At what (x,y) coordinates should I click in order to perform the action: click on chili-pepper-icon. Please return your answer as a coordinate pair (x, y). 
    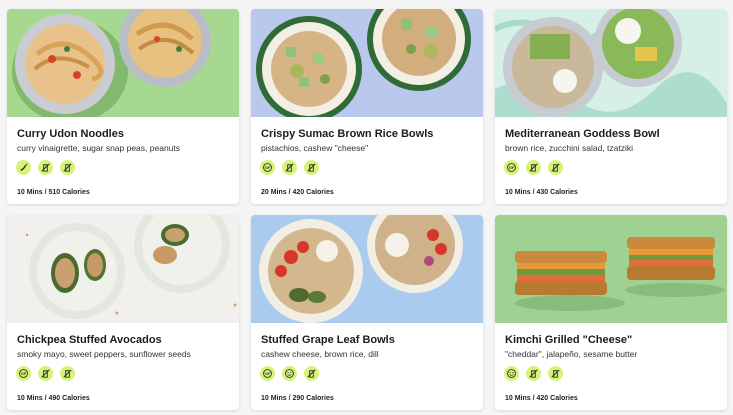
    Looking at the image, I should click on (23, 167).